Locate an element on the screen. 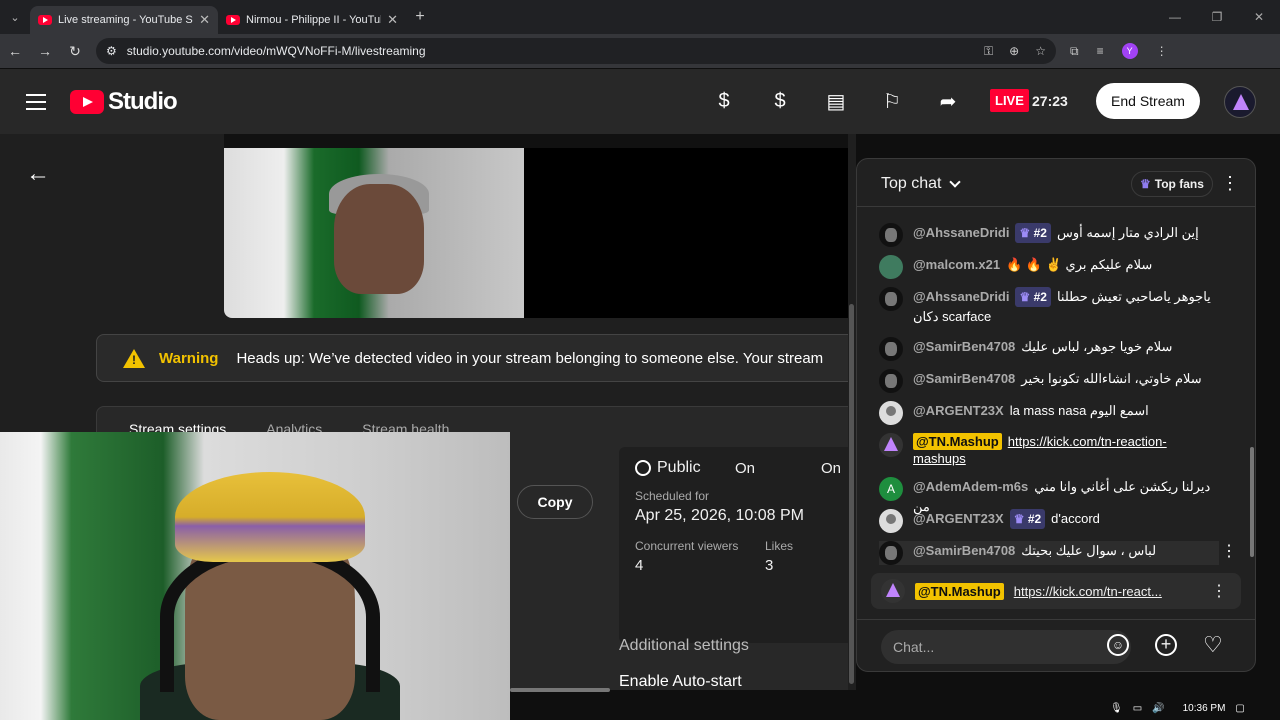 The height and width of the screenshot is (720, 1280). tab-live-streaming: Live streaming - YouTube Studio ✕ is located at coordinates (124, 20).